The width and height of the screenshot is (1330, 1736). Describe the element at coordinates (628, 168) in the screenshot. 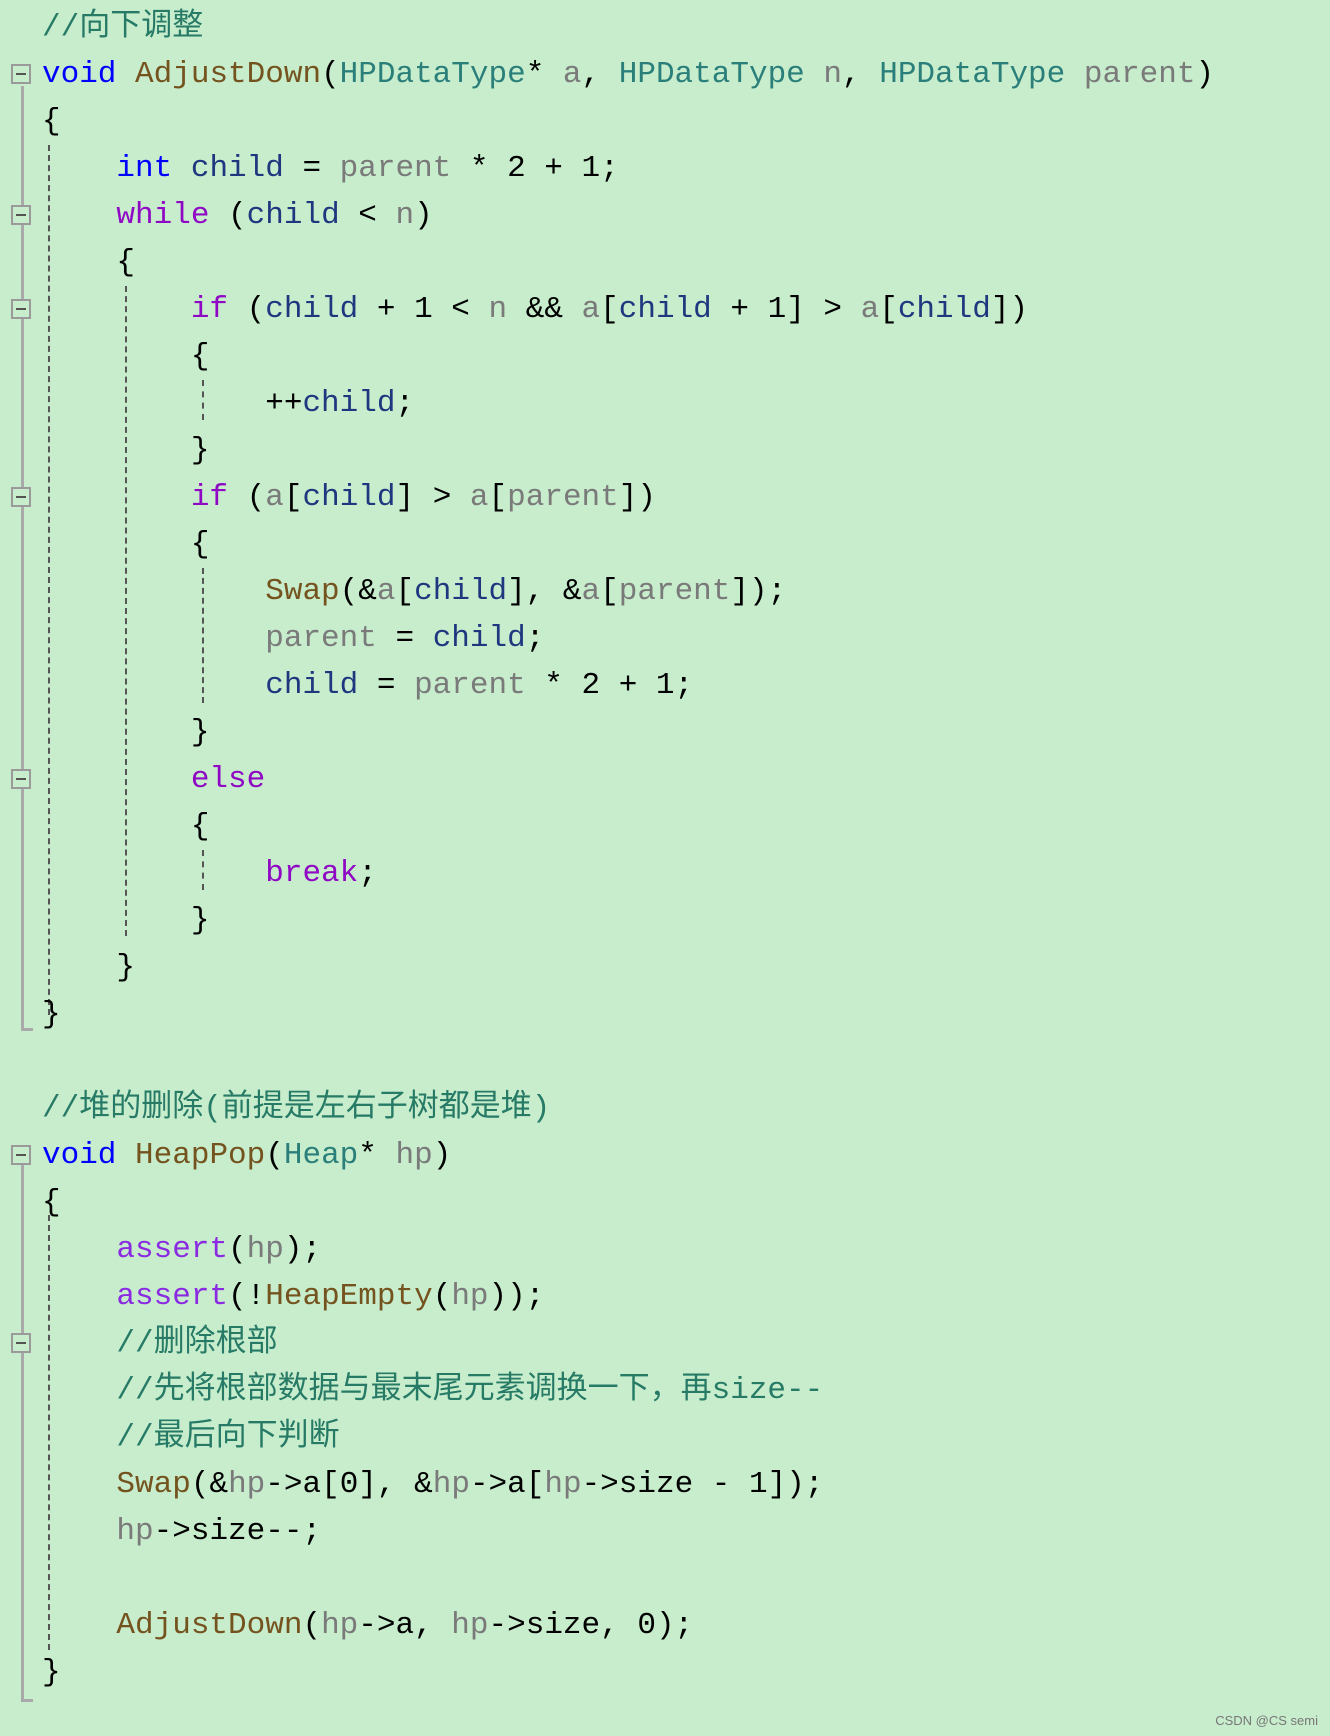

I see `code-line: int child = parent * 2 + 1;` at that location.